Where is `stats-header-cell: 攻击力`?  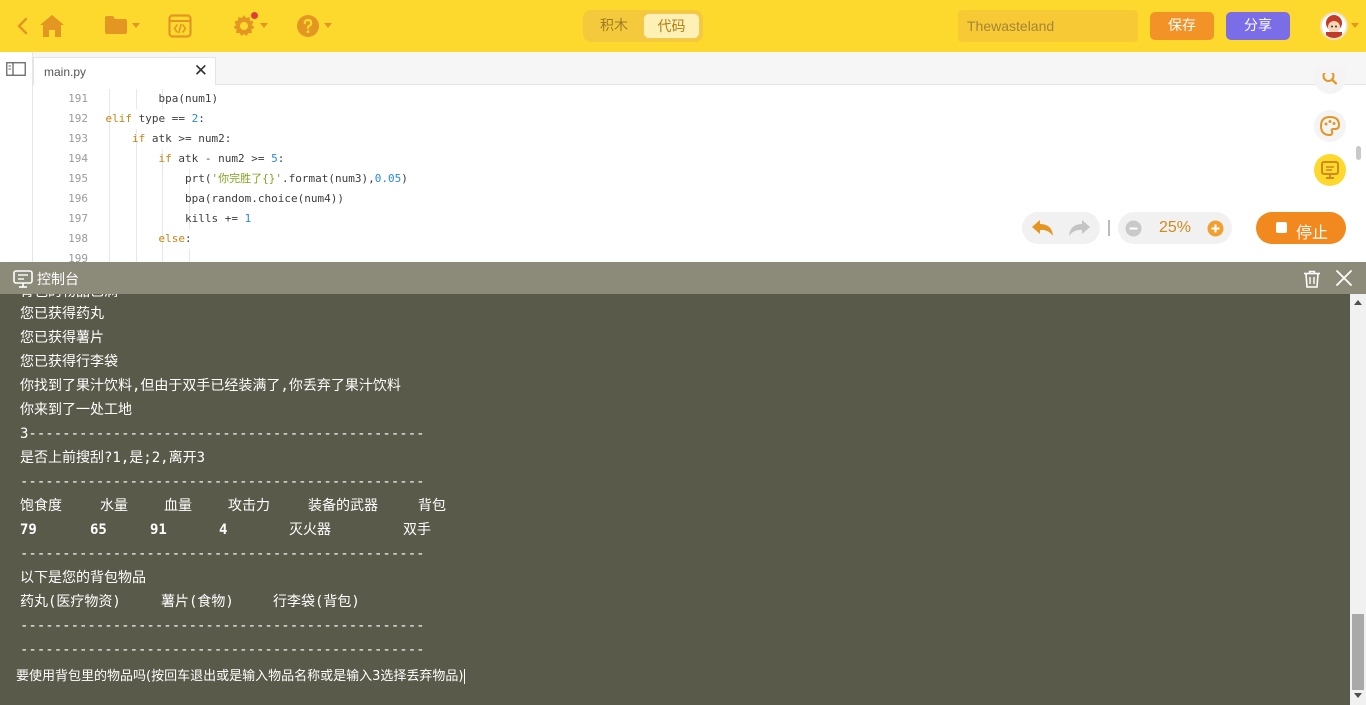 stats-header-cell: 攻击力 is located at coordinates (249, 506).